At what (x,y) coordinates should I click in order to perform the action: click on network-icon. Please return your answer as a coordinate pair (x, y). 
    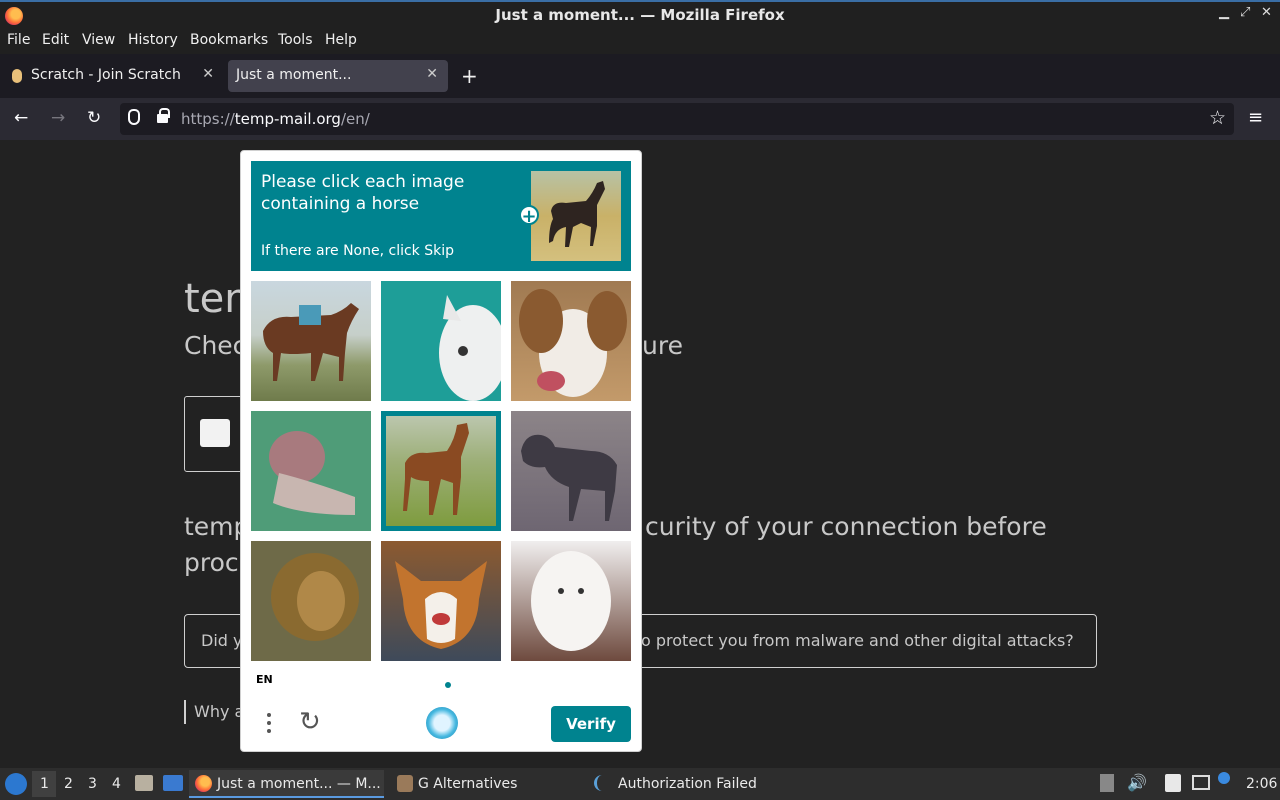
    Looking at the image, I should click on (1201, 782).